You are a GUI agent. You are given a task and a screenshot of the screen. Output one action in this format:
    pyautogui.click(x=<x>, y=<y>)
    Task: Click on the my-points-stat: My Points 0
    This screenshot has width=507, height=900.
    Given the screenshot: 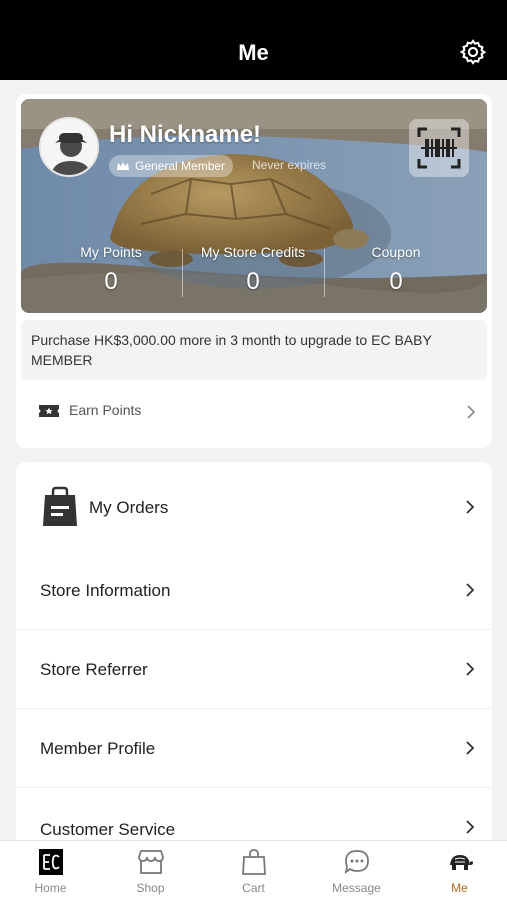 What is the action you would take?
    pyautogui.click(x=111, y=270)
    